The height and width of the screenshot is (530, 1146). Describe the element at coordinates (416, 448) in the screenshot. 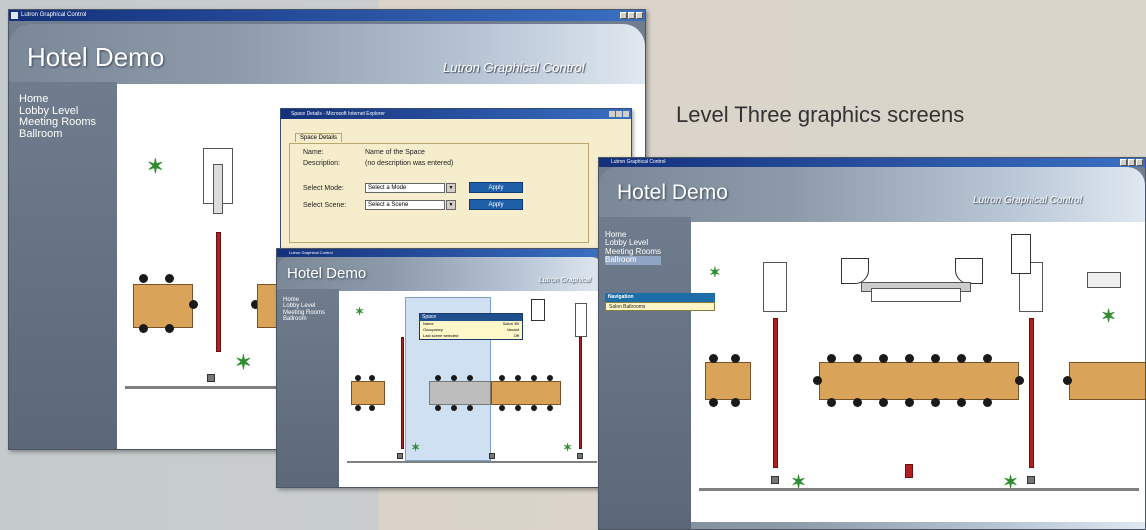

I see `plant-icon: ✶` at that location.